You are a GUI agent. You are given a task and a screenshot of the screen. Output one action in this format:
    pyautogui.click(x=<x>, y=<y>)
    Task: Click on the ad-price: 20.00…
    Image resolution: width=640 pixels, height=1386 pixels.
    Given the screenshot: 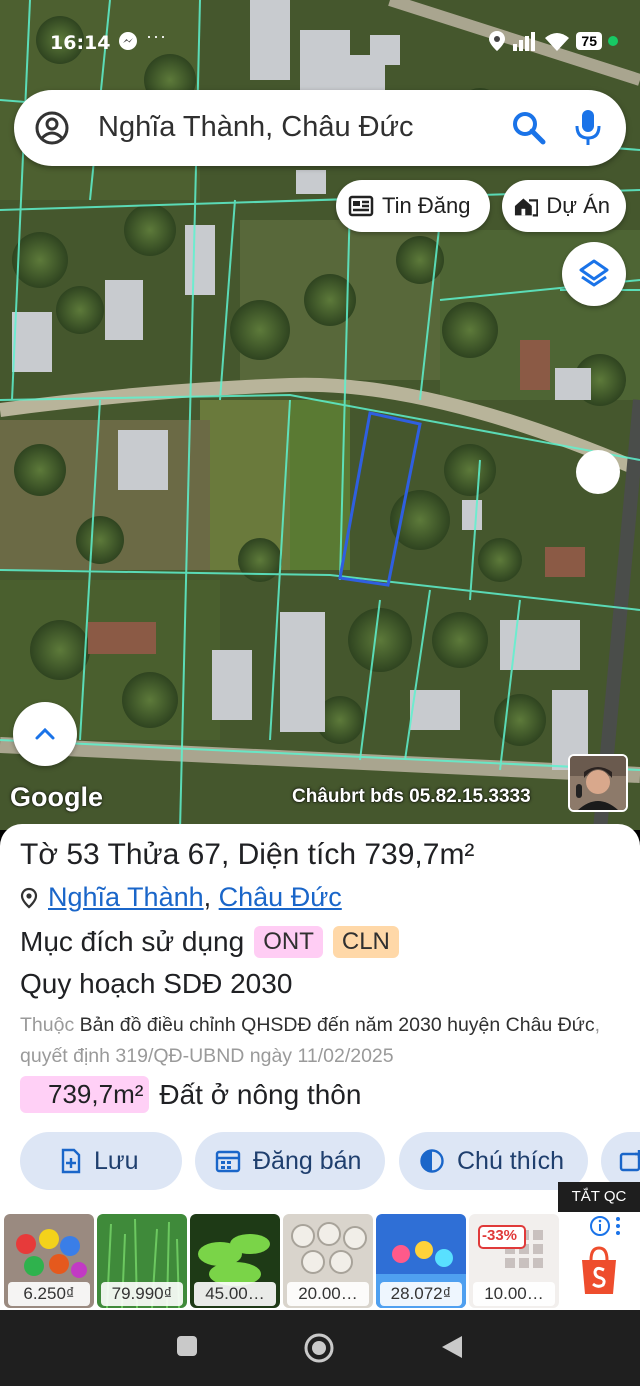 What is the action you would take?
    pyautogui.click(x=328, y=1294)
    